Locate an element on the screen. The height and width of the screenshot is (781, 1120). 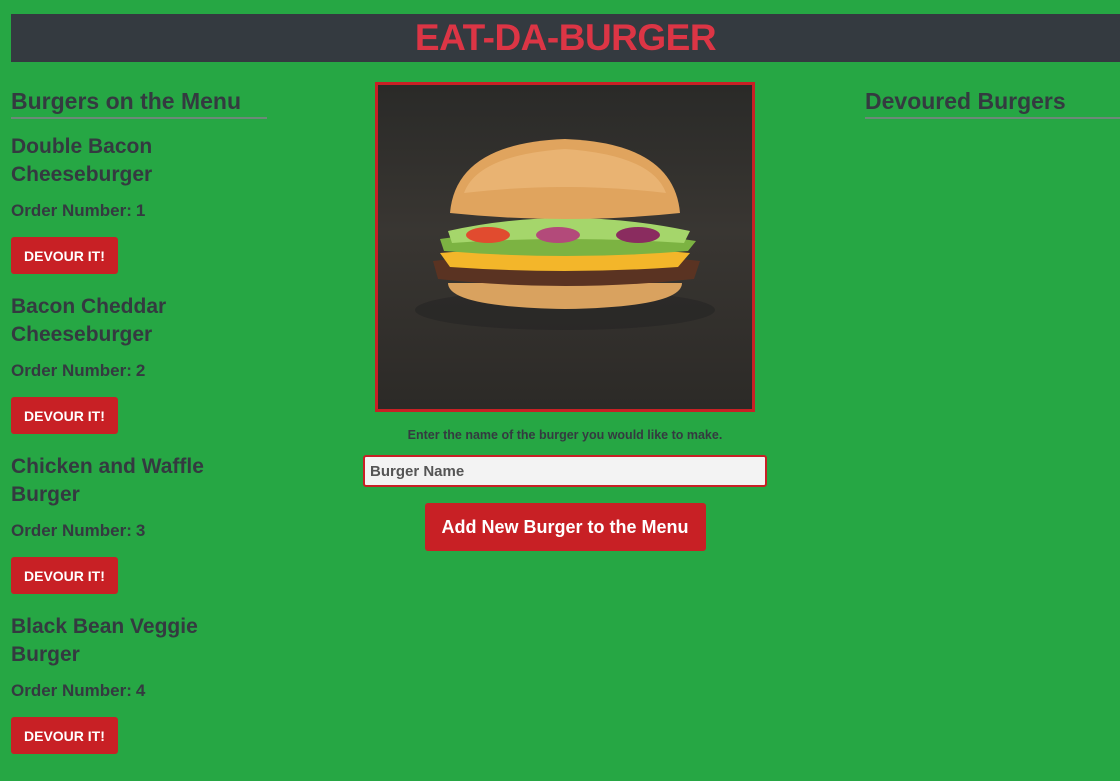
order-number: Order Number: 4 is located at coordinates (139, 691).